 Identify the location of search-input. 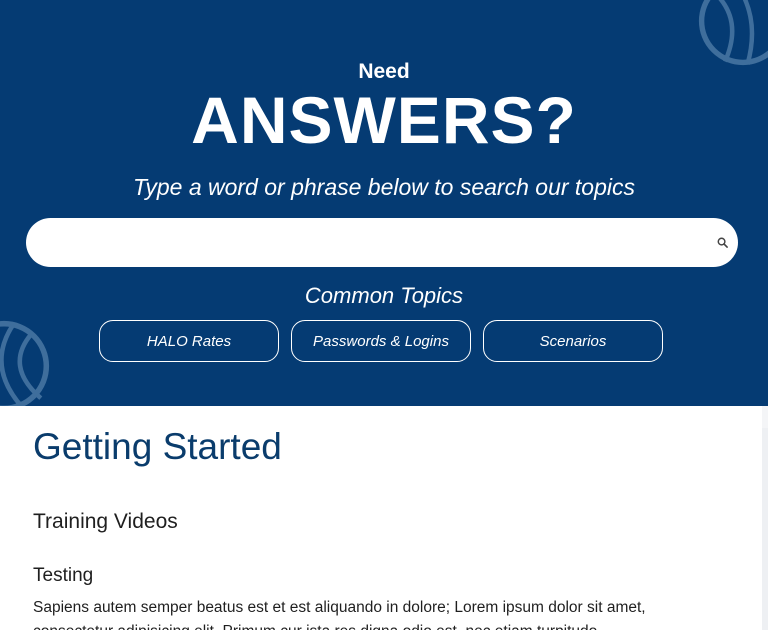
(378, 243).